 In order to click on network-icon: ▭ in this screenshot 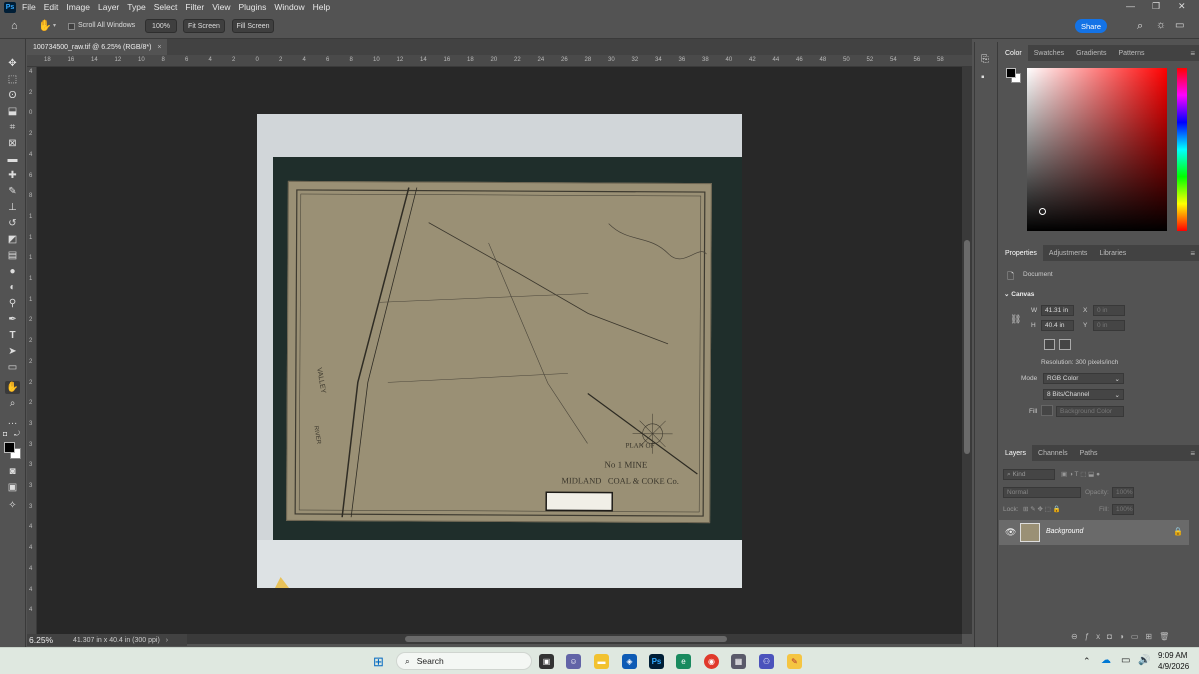, I will do `click(1125, 660)`.